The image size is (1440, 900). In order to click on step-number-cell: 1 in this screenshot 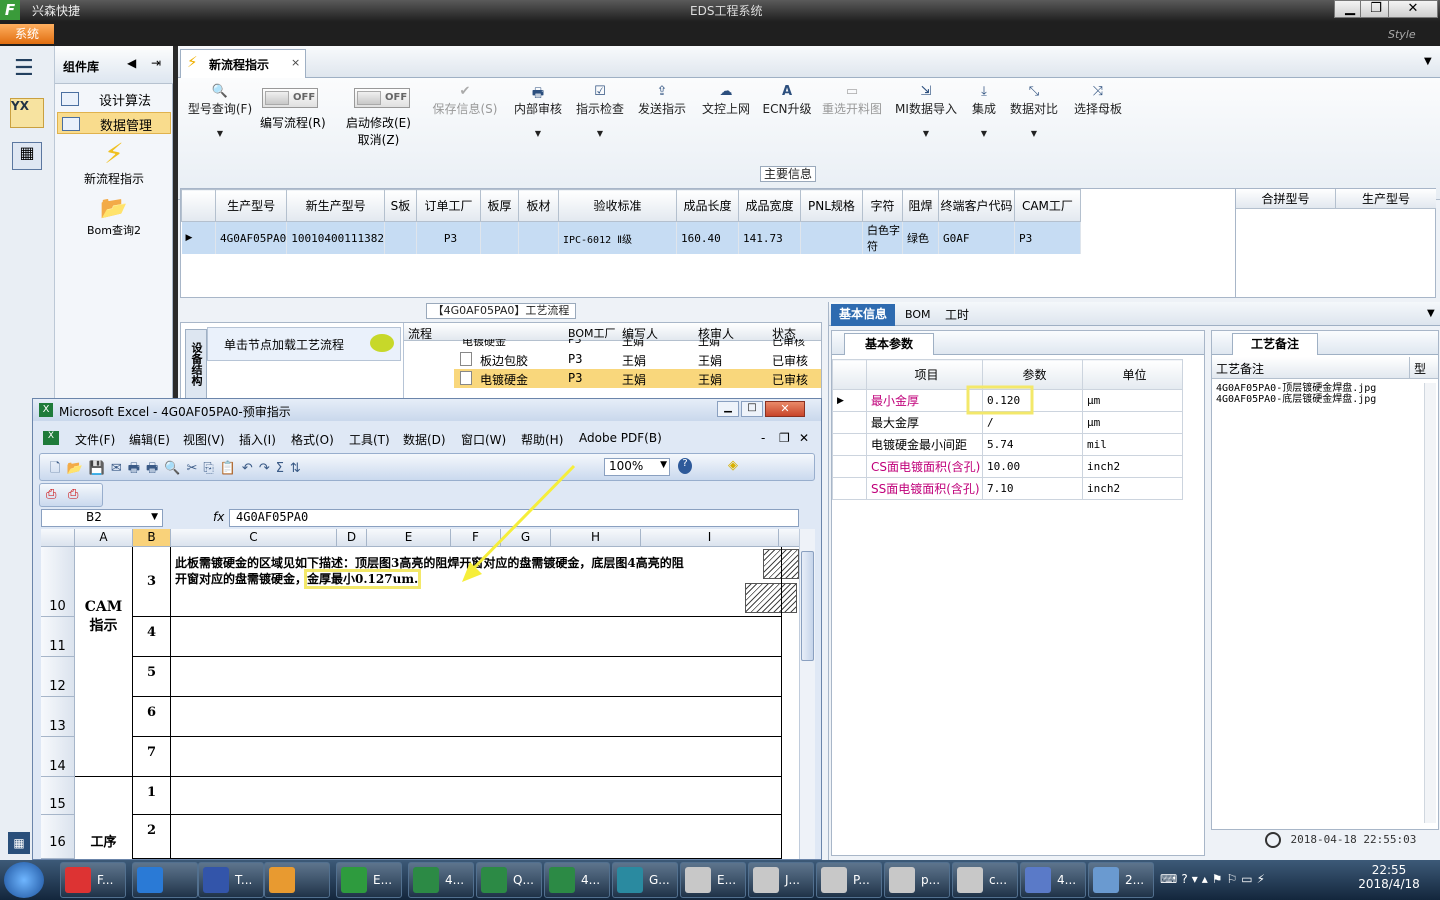, I will do `click(152, 796)`.